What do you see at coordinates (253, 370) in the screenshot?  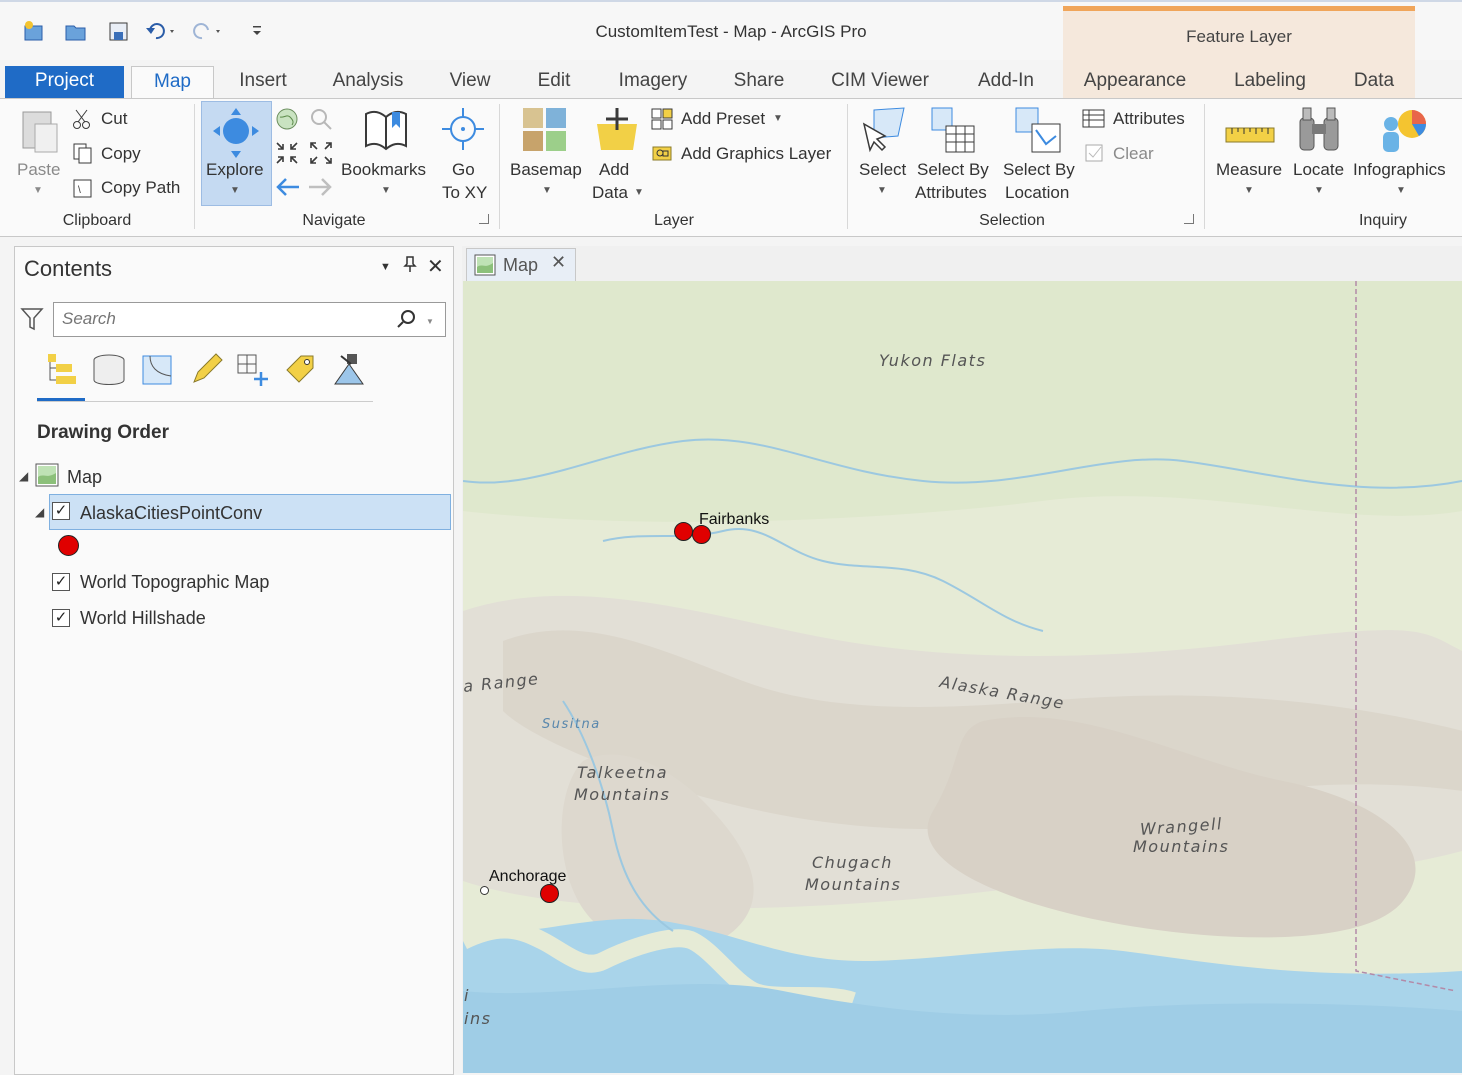 I see `list-by-snapping-tab` at bounding box center [253, 370].